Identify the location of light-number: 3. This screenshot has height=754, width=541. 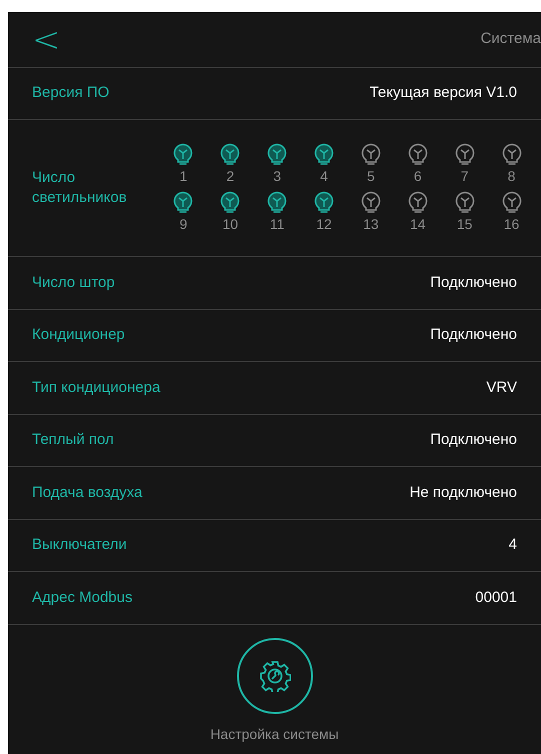
(277, 176).